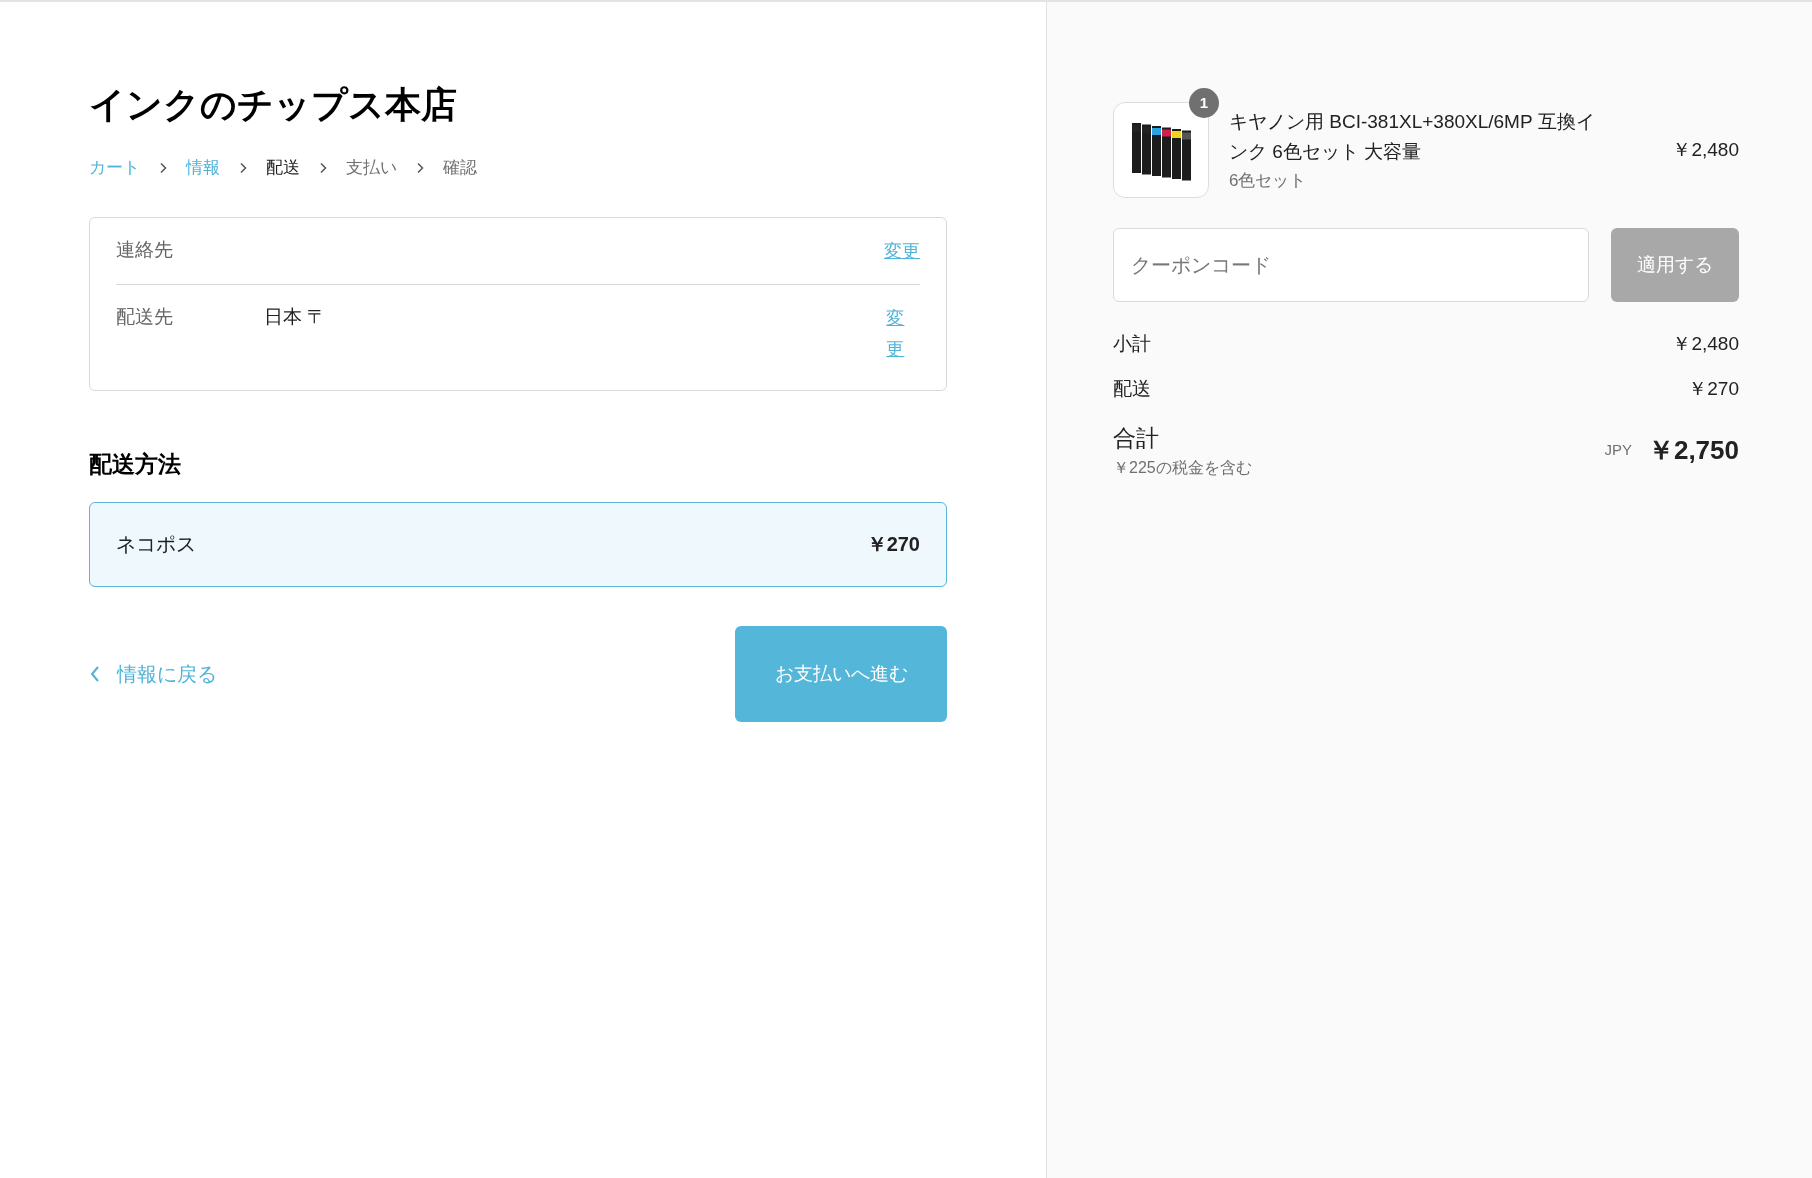 Image resolution: width=1812 pixels, height=1178 pixels. What do you see at coordinates (1693, 450) in the screenshot?
I see `total-value: ￥2,750` at bounding box center [1693, 450].